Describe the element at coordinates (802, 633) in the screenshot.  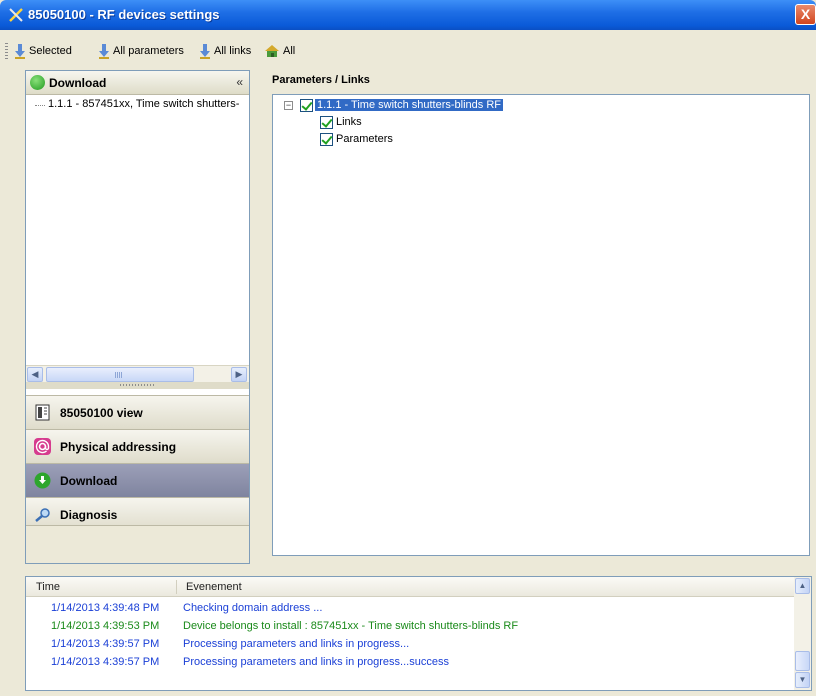
I see `vertical-scrollbar: ▲ ▼` at that location.